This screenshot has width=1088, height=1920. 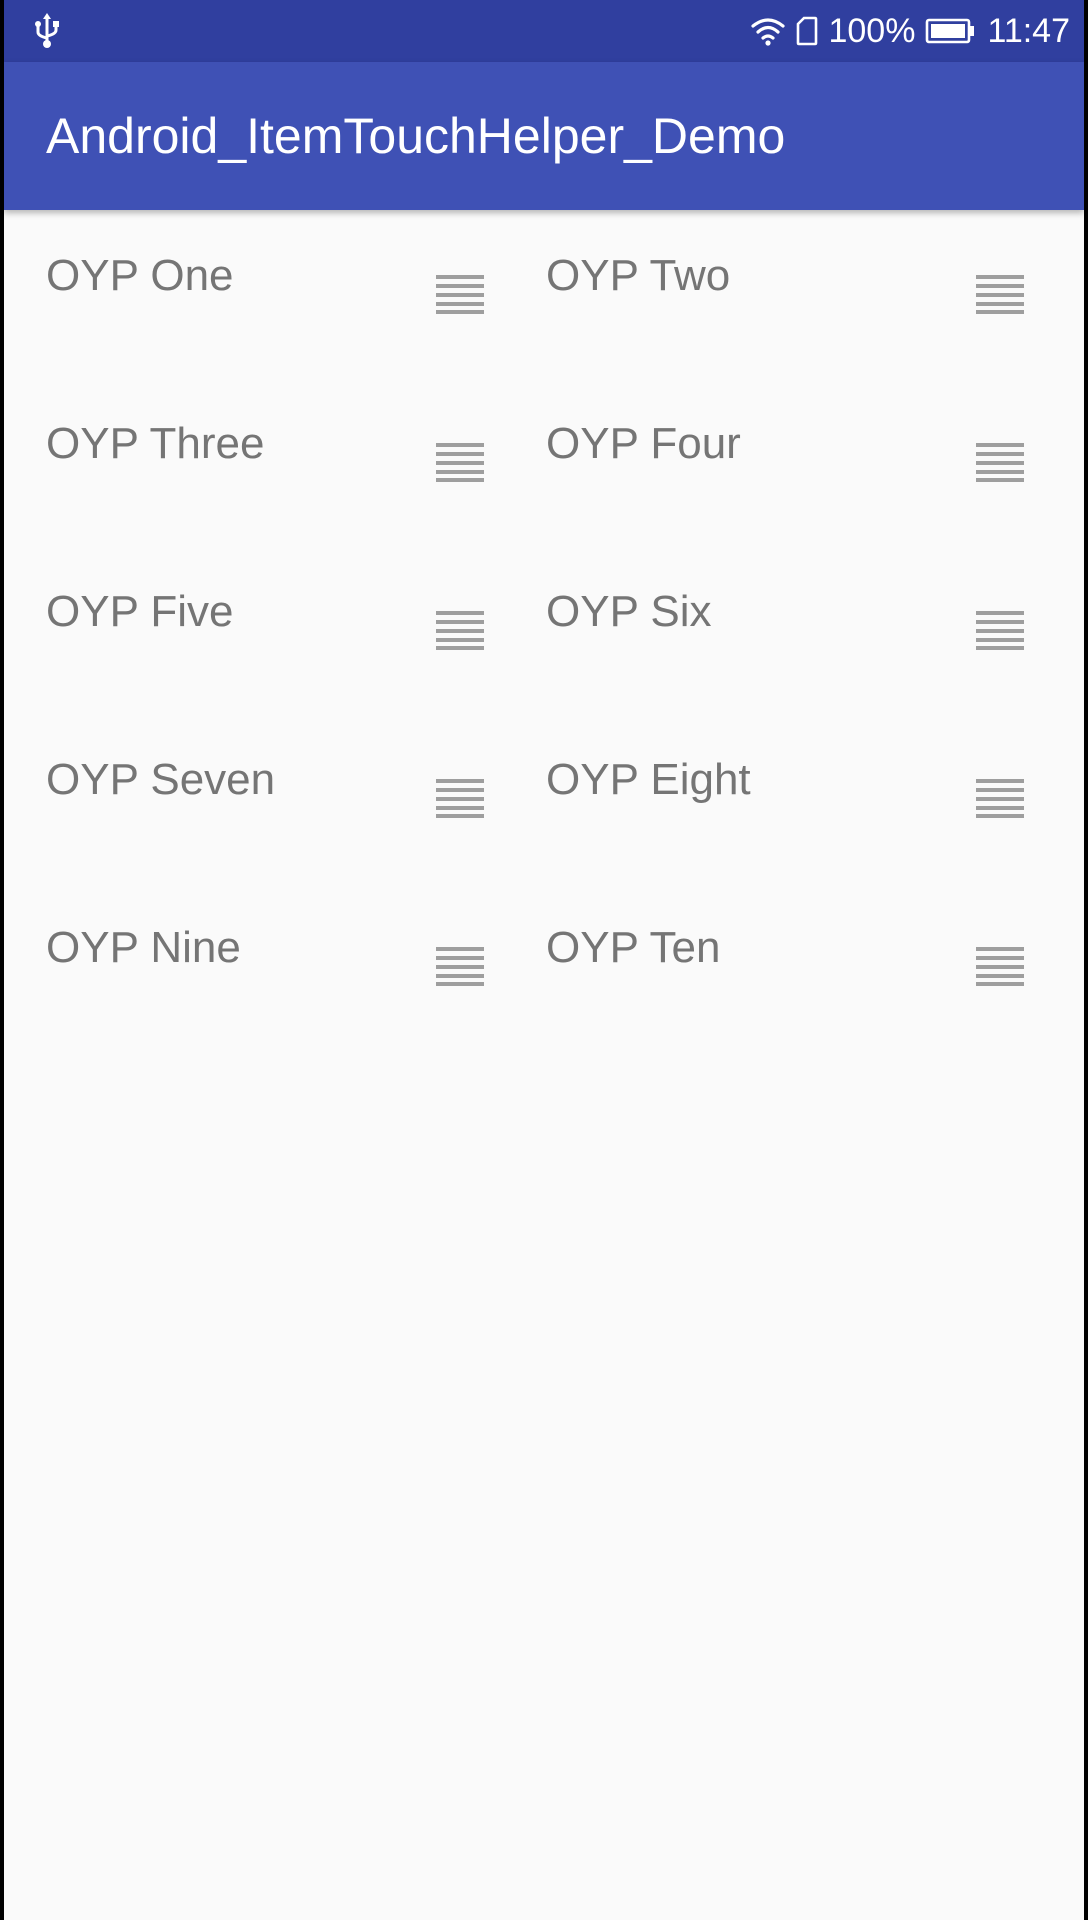 What do you see at coordinates (274, 966) in the screenshot?
I see `grid-item: OYP Nine` at bounding box center [274, 966].